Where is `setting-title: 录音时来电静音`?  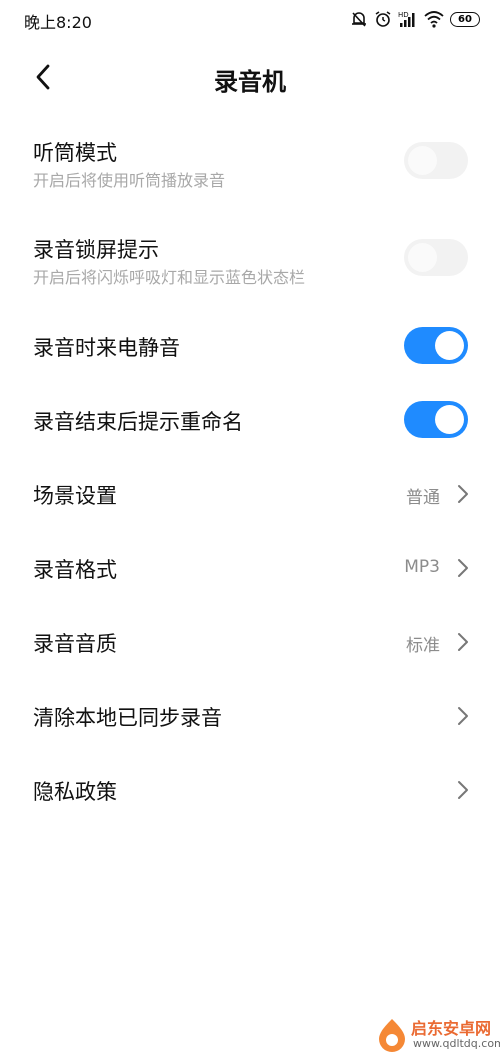 setting-title: 录音时来电静音 is located at coordinates (106, 348).